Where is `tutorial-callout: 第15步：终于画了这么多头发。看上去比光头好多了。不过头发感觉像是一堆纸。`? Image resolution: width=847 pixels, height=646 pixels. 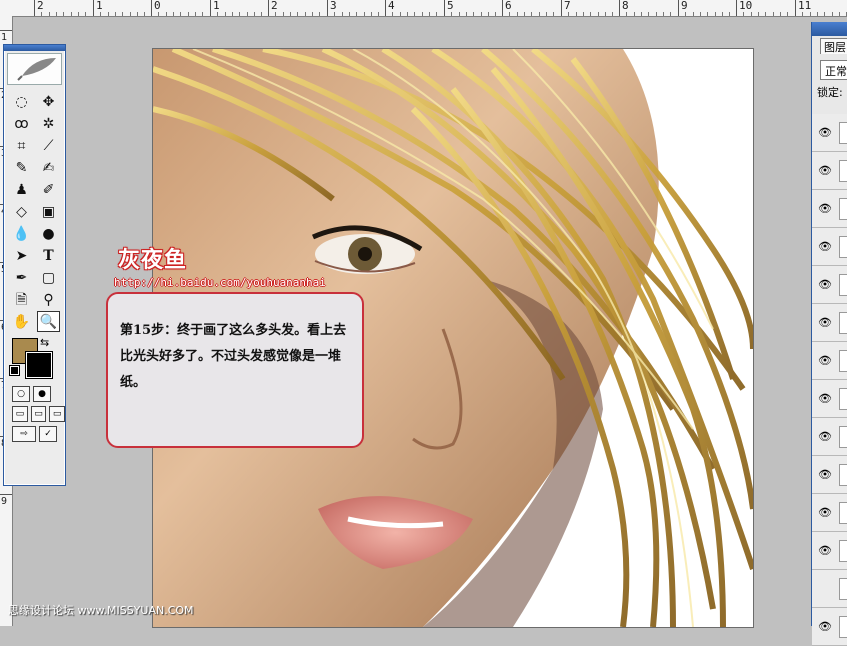
tutorial-callout: 第15步：终于画了这么多头发。看上去比光头好多了。不过头发感觉像是一堆纸。 is located at coordinates (235, 370).